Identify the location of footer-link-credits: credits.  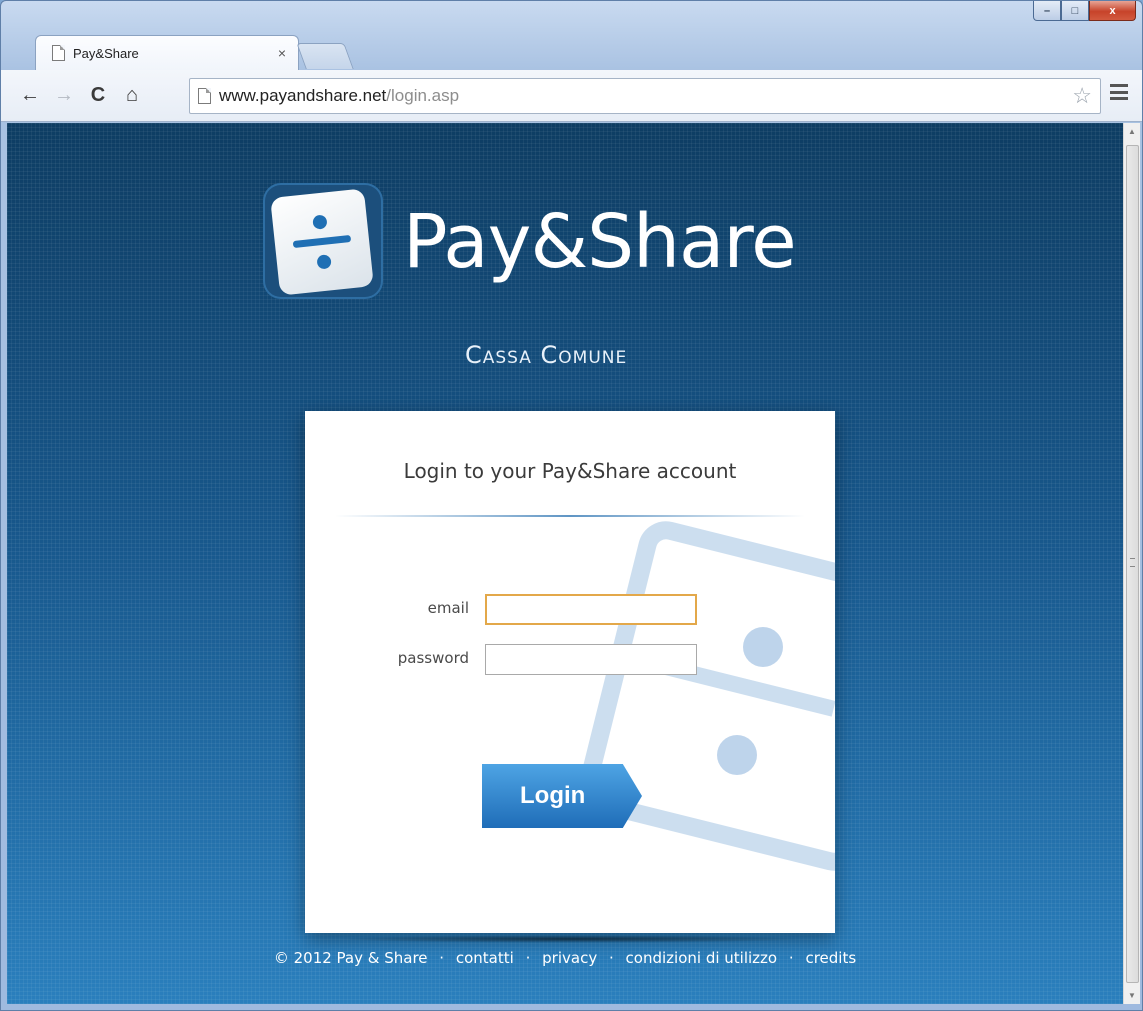
(830, 958).